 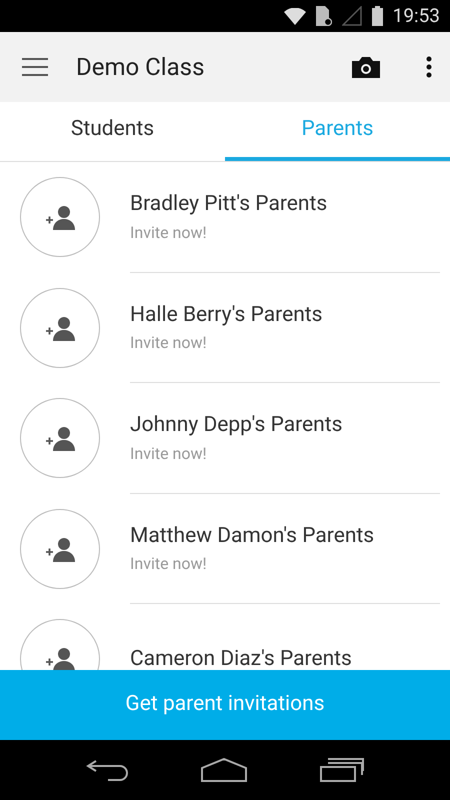 What do you see at coordinates (295, 16) in the screenshot?
I see `wifi-icon` at bounding box center [295, 16].